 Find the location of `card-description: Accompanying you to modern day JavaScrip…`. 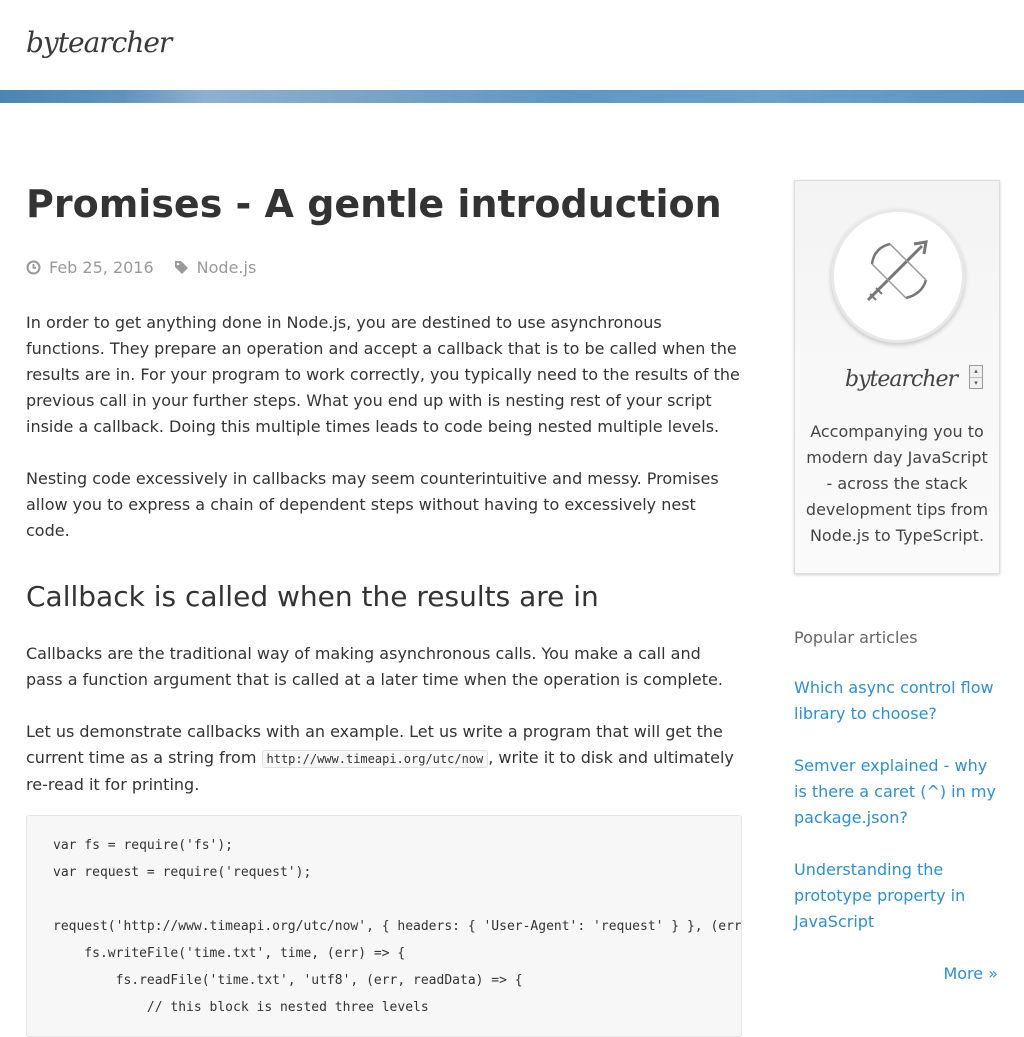

card-description: Accompanying you to modern day JavaScrip… is located at coordinates (897, 483).